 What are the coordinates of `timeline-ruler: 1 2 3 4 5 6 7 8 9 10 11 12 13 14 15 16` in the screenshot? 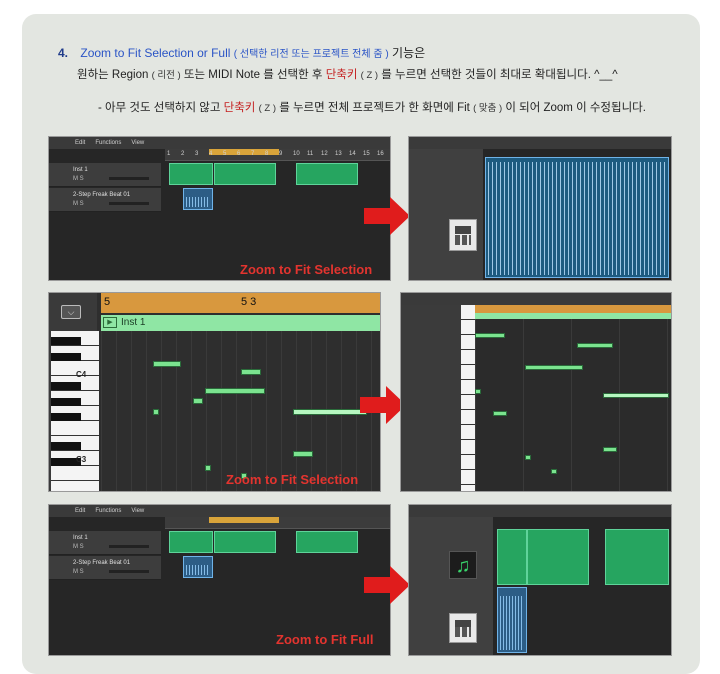 It's located at (277, 155).